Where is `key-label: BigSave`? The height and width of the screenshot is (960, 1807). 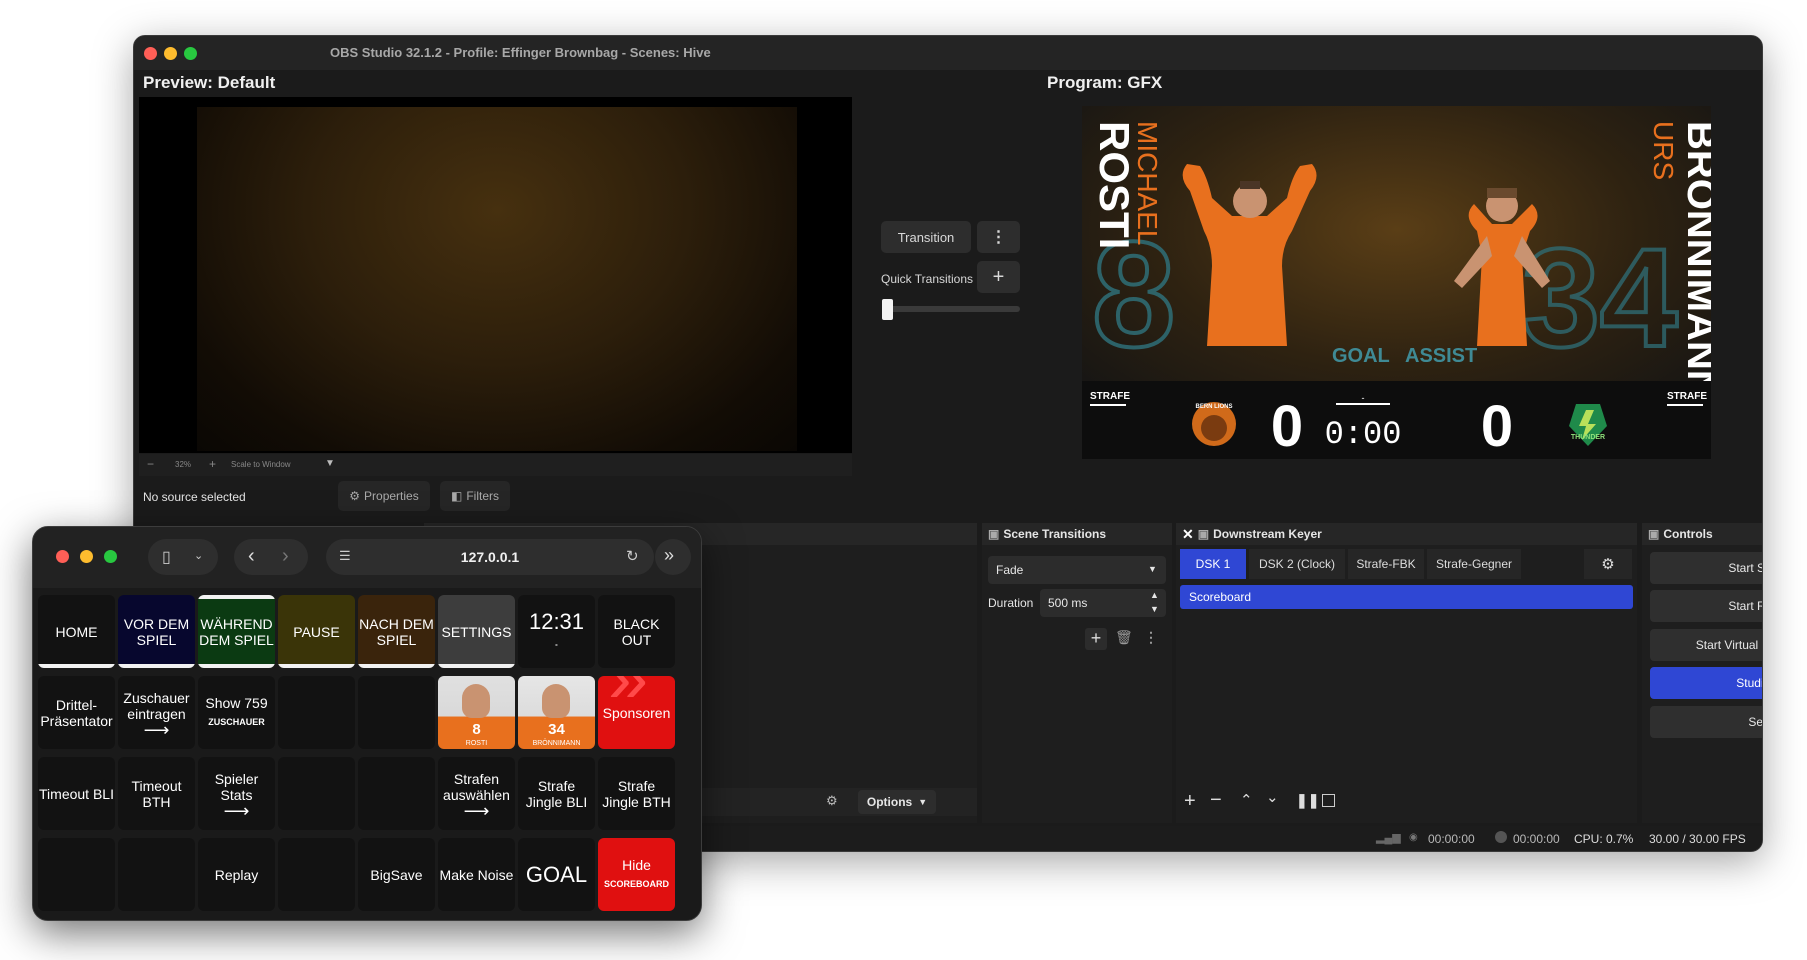 key-label: BigSave is located at coordinates (396, 874).